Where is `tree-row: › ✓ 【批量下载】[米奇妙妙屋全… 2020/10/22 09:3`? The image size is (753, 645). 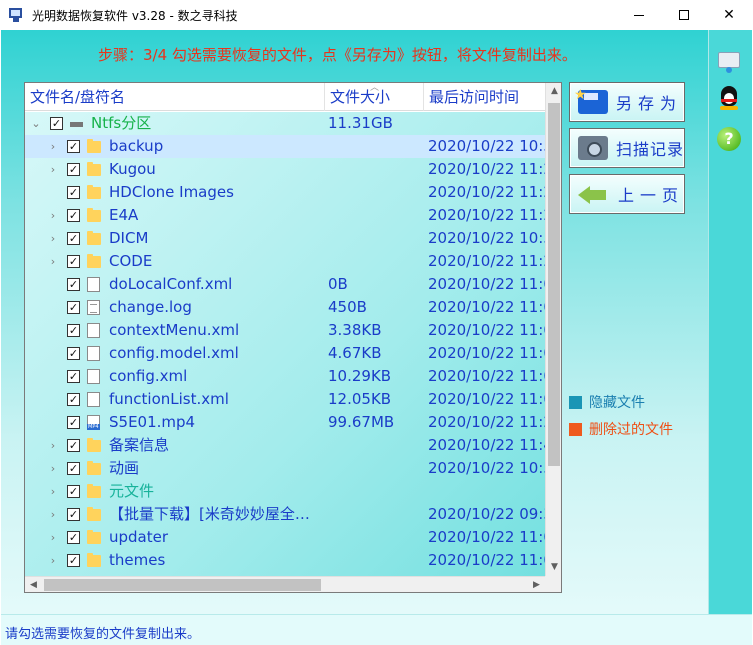 tree-row: › ✓ 【批量下载】[米奇妙妙屋全… 2020/10/22 09:3 is located at coordinates (285, 514).